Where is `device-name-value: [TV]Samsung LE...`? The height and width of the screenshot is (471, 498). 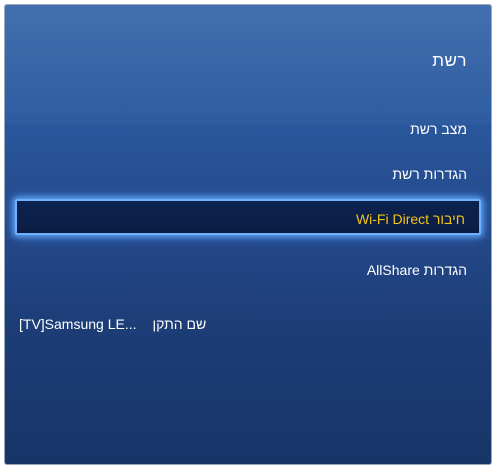 device-name-value: [TV]Samsung LE... is located at coordinates (78, 324).